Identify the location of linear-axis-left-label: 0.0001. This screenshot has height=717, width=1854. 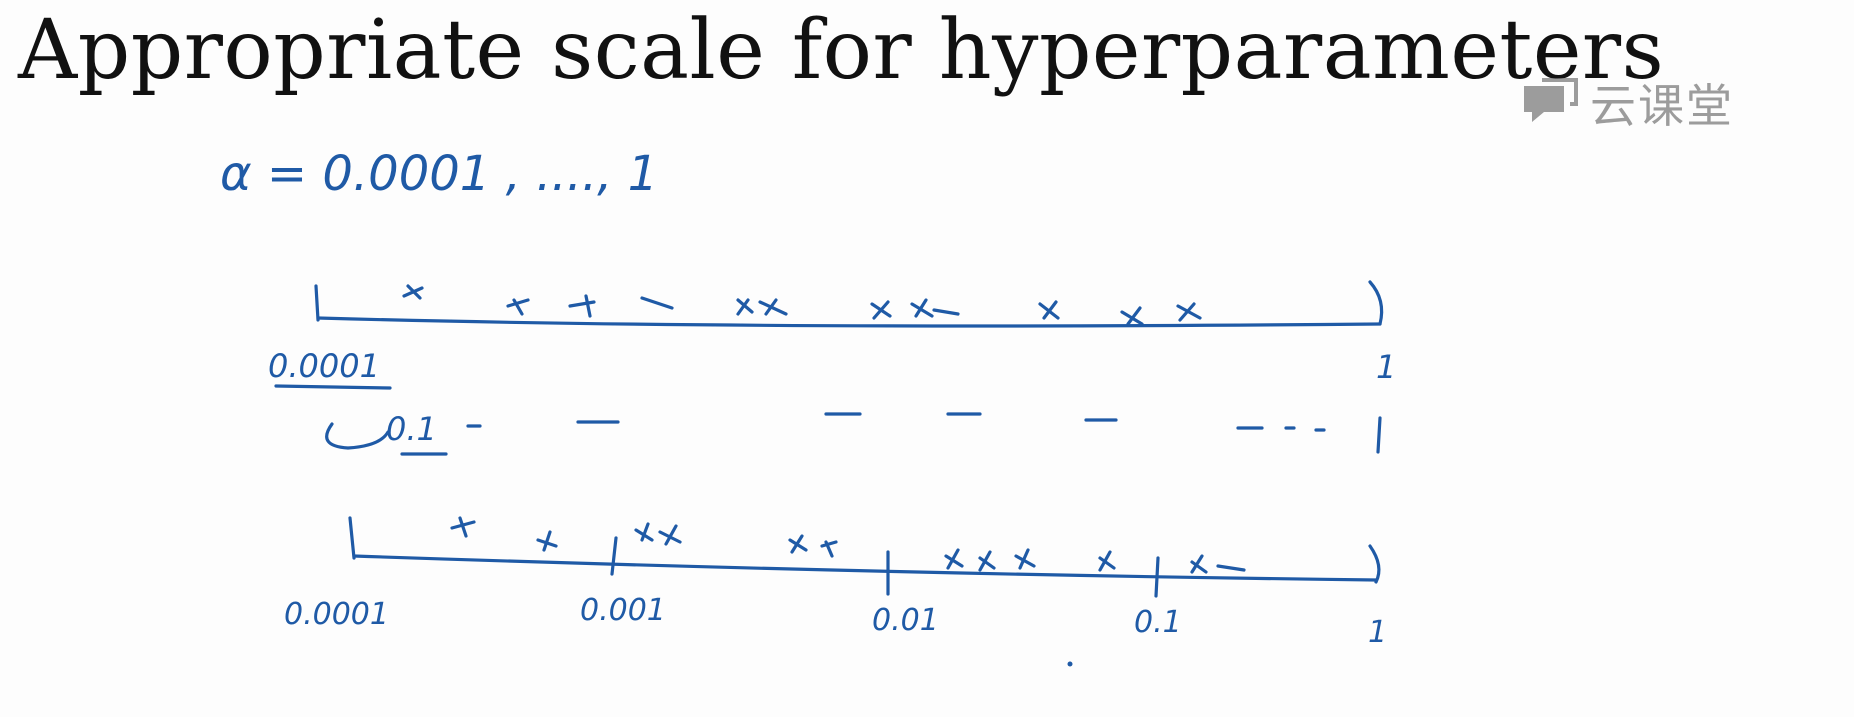
(324, 366).